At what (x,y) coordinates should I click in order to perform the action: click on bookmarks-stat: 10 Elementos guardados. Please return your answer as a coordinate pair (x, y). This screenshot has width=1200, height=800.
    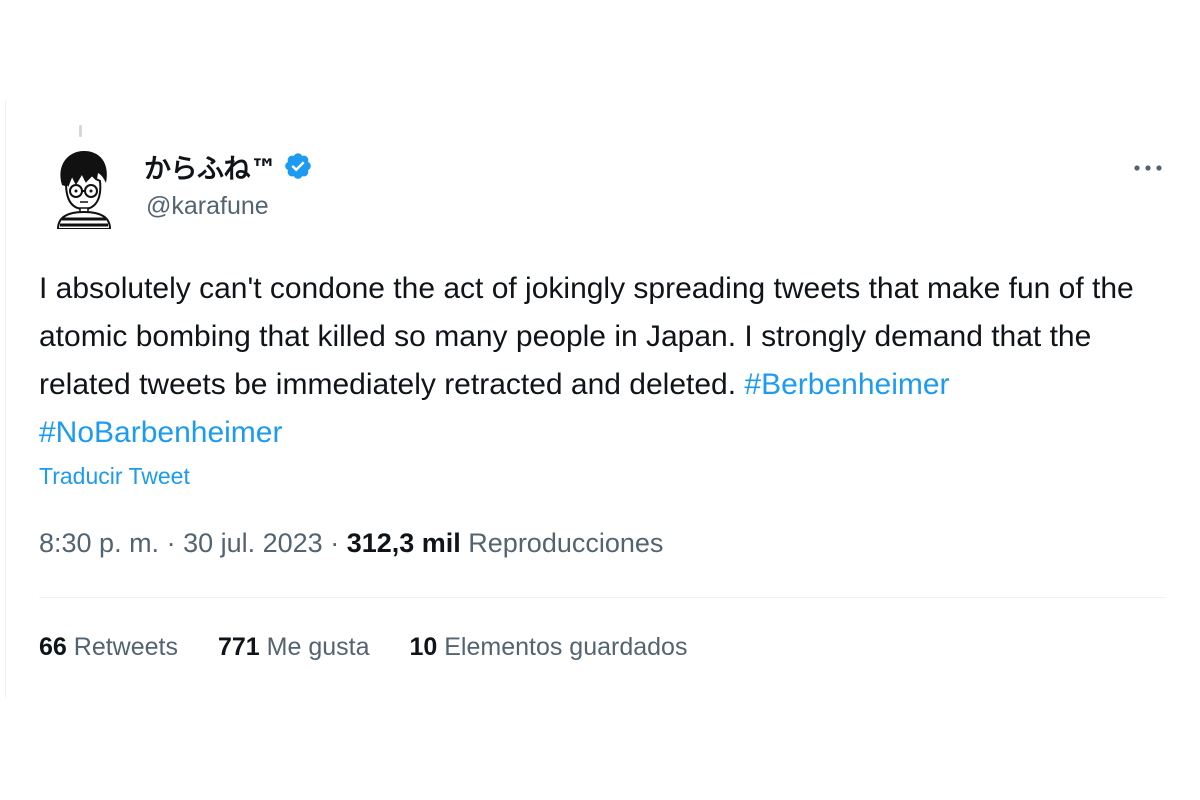
    Looking at the image, I should click on (548, 647).